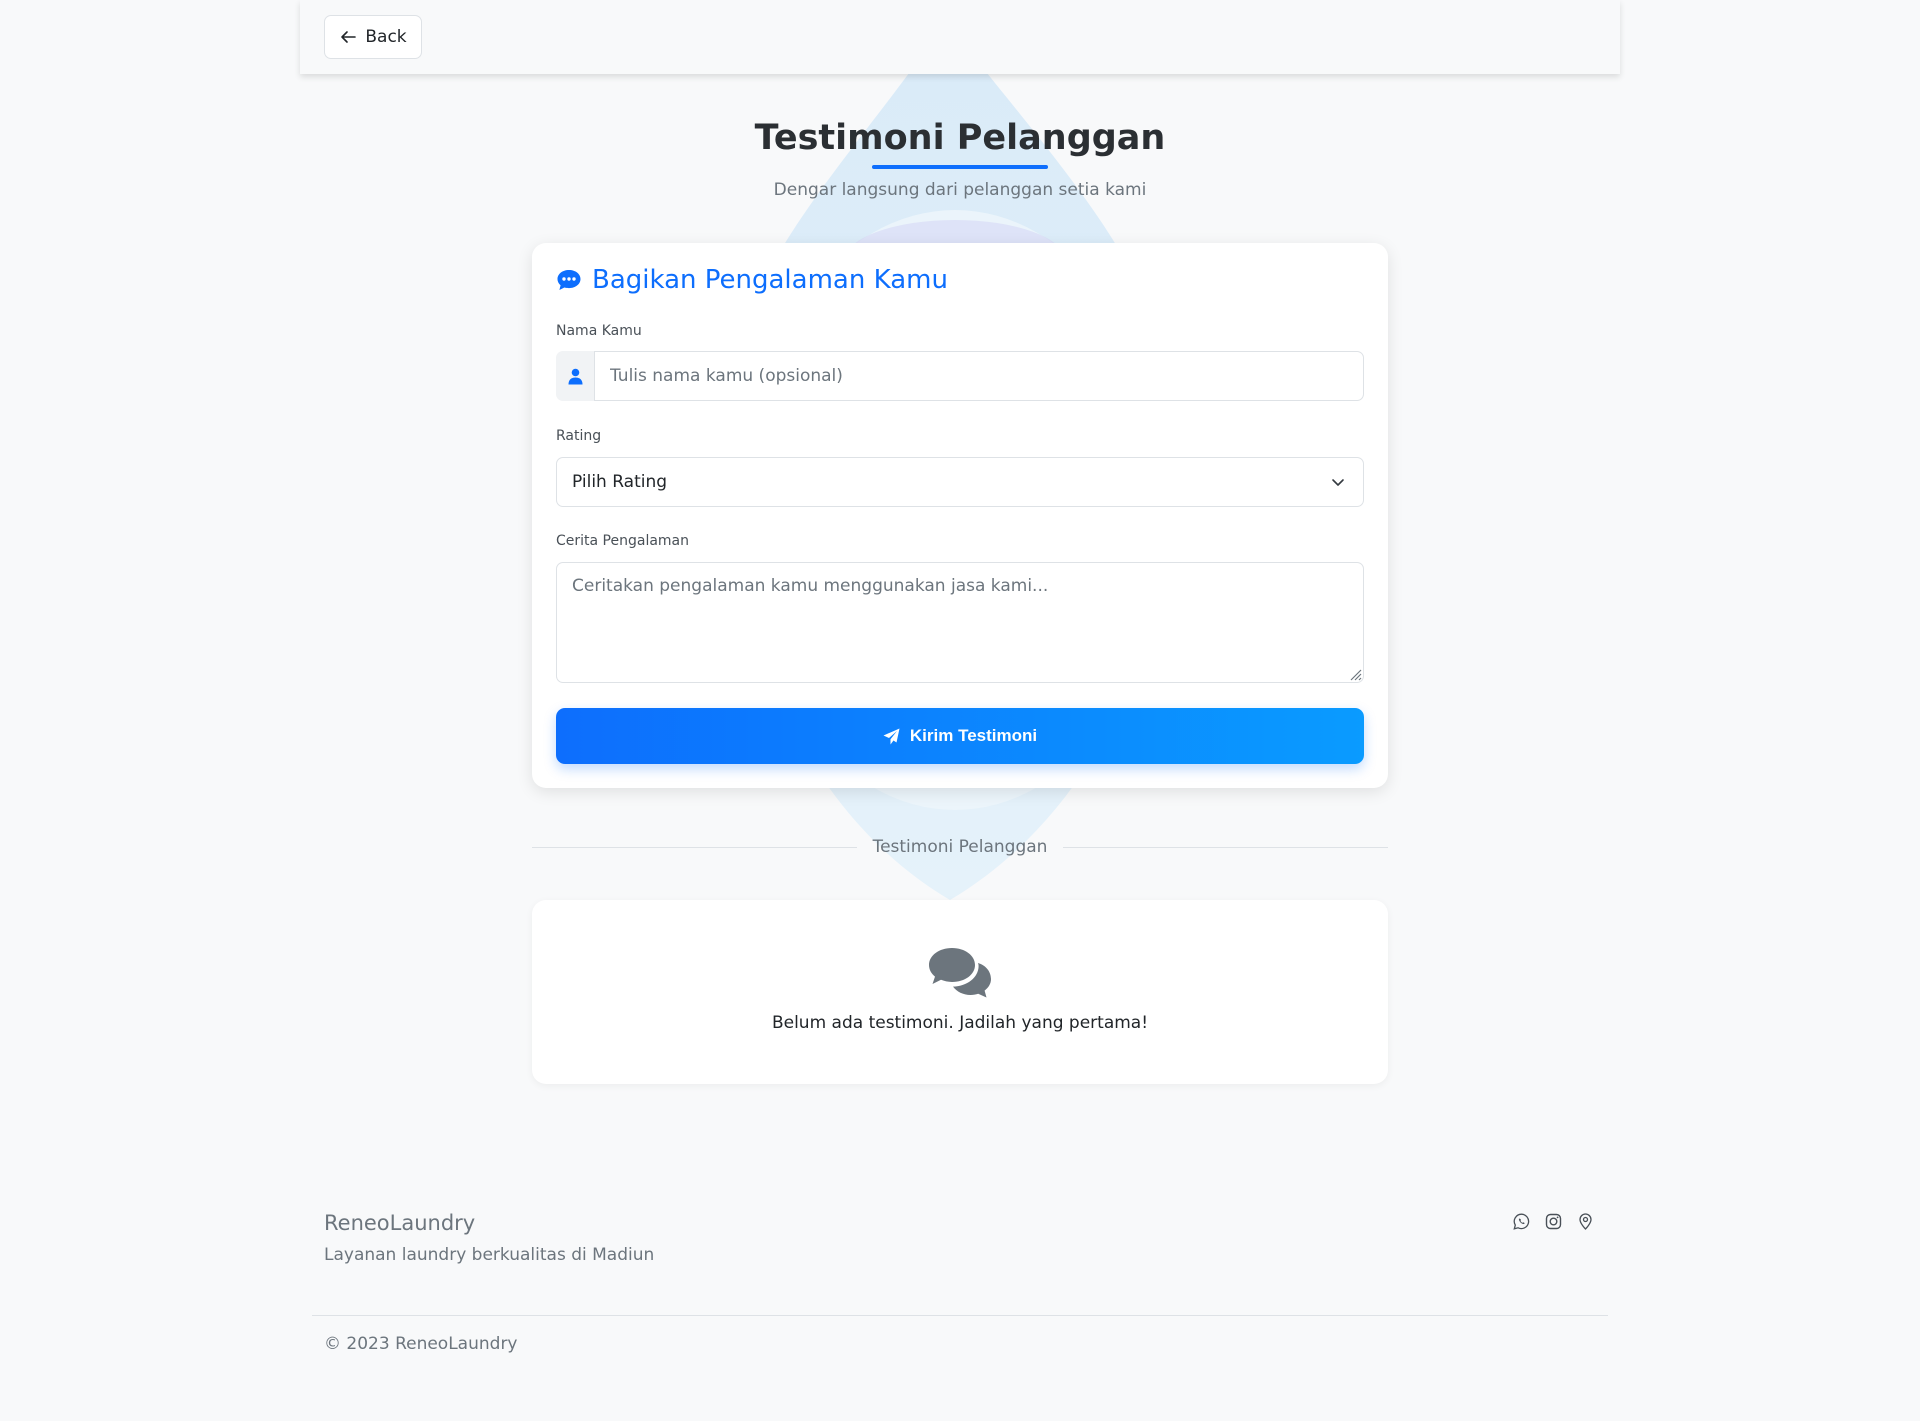  I want to click on whatsapp-link, so click(1521, 1221).